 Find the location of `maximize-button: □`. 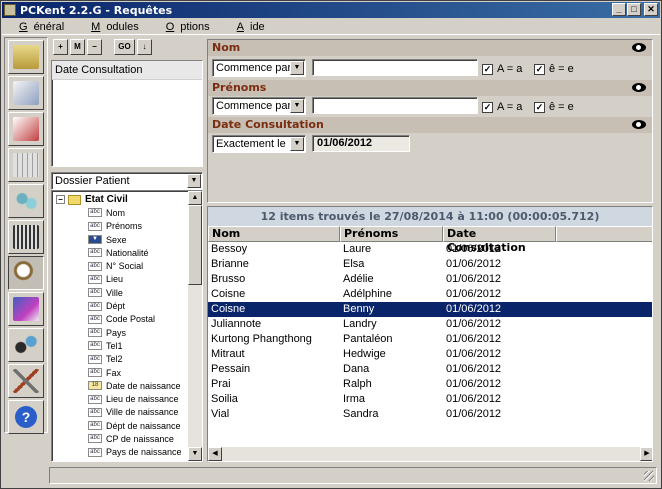

maximize-button: □ is located at coordinates (634, 9).